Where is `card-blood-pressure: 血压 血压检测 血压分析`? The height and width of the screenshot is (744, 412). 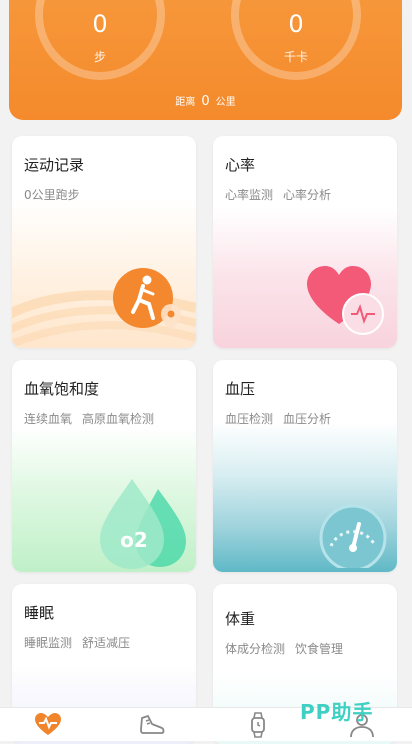
card-blood-pressure: 血压 血压检测 血压分析 is located at coordinates (305, 466).